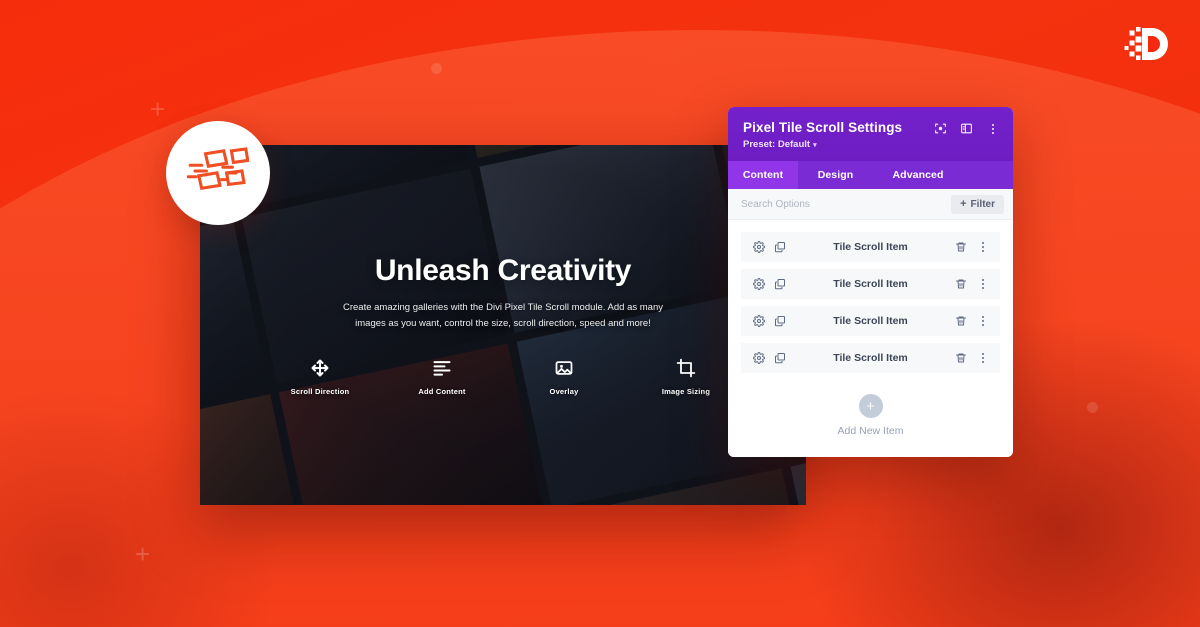 This screenshot has height=627, width=1200. I want to click on plus-icon: +, so click(963, 203).